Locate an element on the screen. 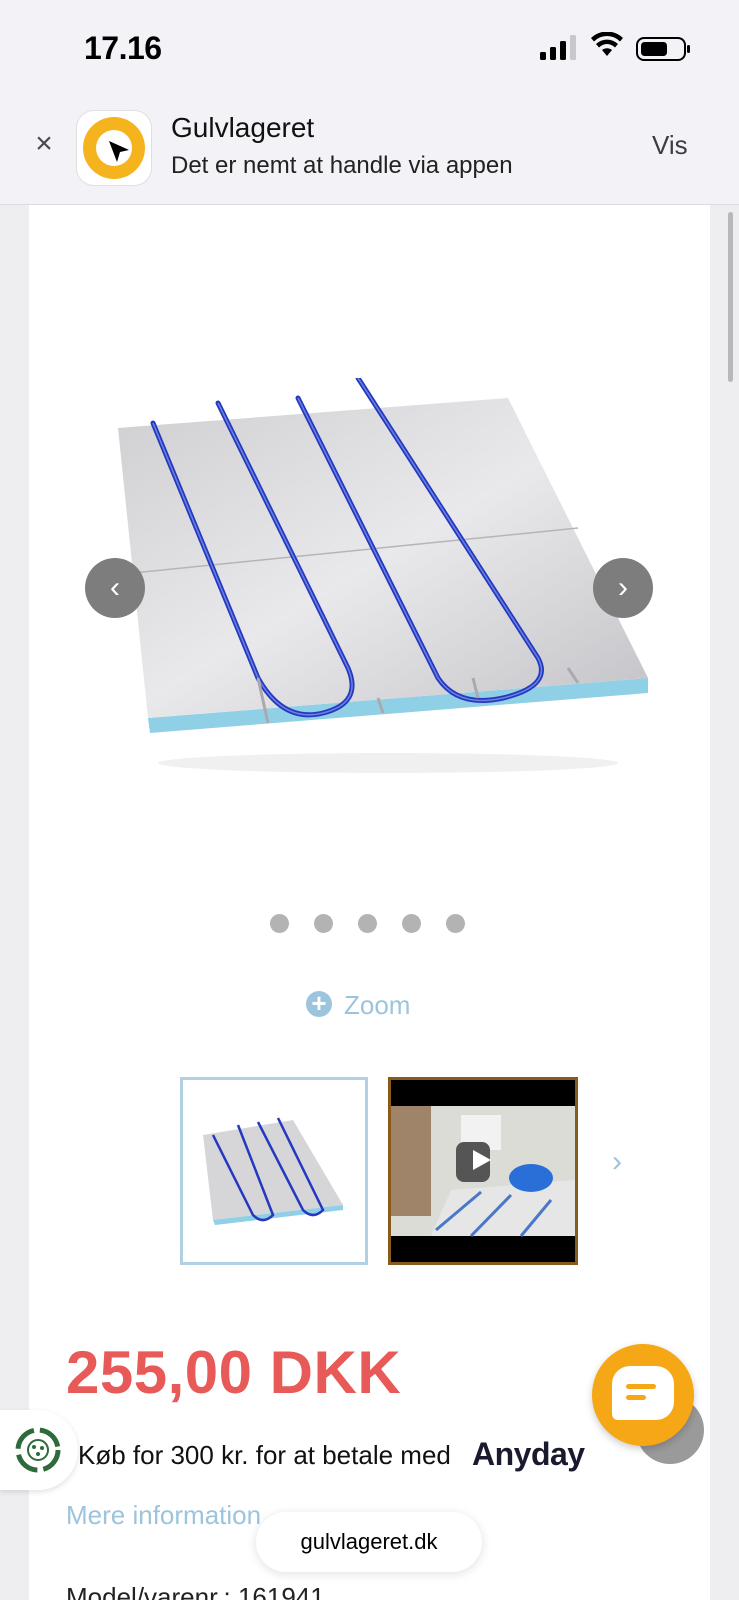 The width and height of the screenshot is (739, 1600). model-number: Model/varenr.: 161941 is located at coordinates (195, 1591).